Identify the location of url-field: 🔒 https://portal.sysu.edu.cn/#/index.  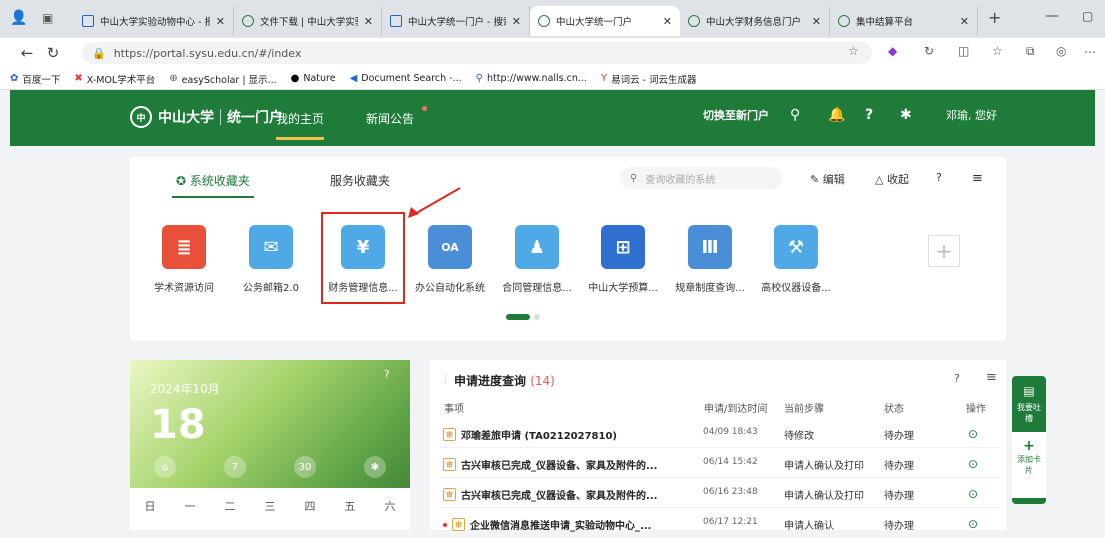
(477, 53).